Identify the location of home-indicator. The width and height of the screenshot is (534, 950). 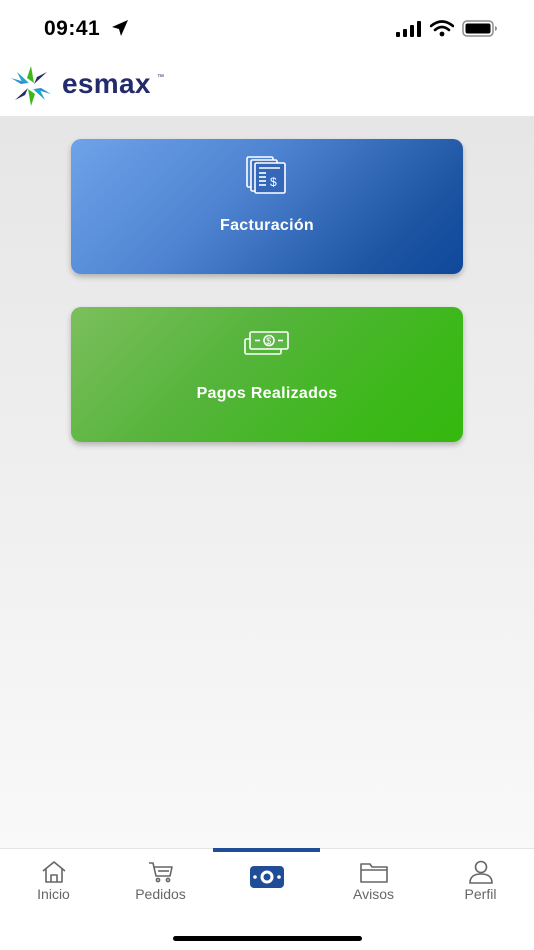
(267, 938).